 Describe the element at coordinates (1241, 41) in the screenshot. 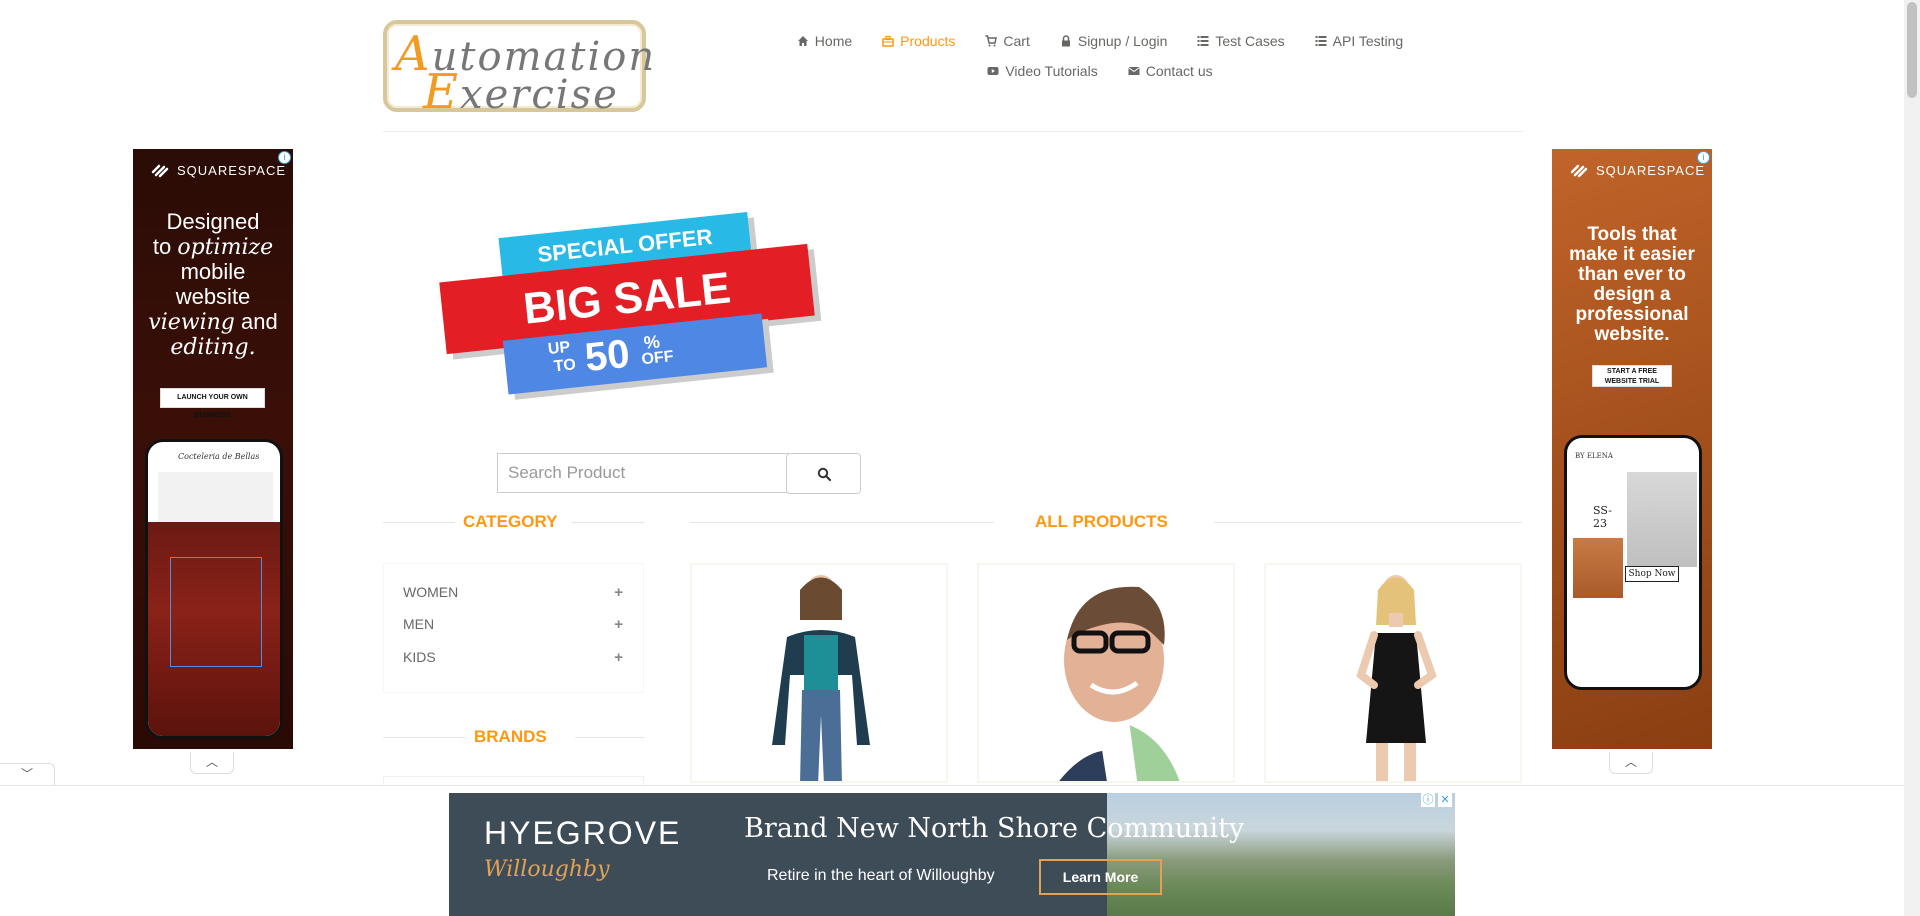

I see `nav-test-cases: Test Cases` at that location.